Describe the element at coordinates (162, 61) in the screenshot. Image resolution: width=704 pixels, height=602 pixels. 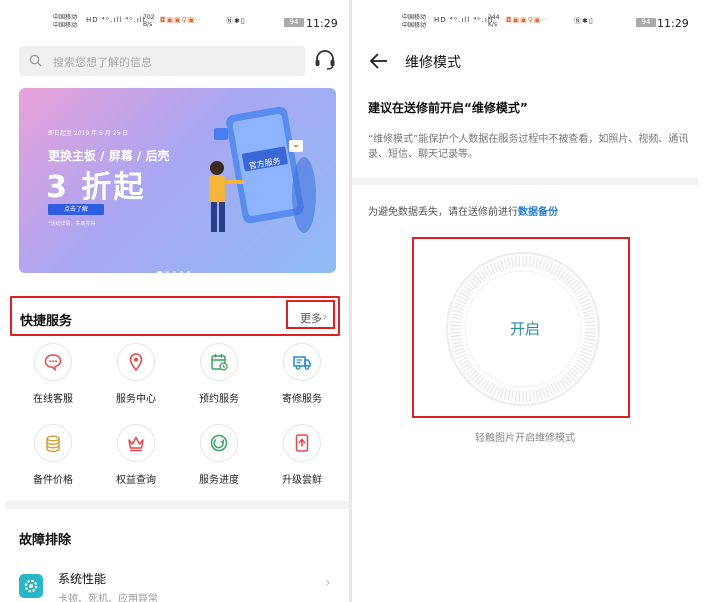
I see `search-input: 搜索您想了解的信息` at that location.